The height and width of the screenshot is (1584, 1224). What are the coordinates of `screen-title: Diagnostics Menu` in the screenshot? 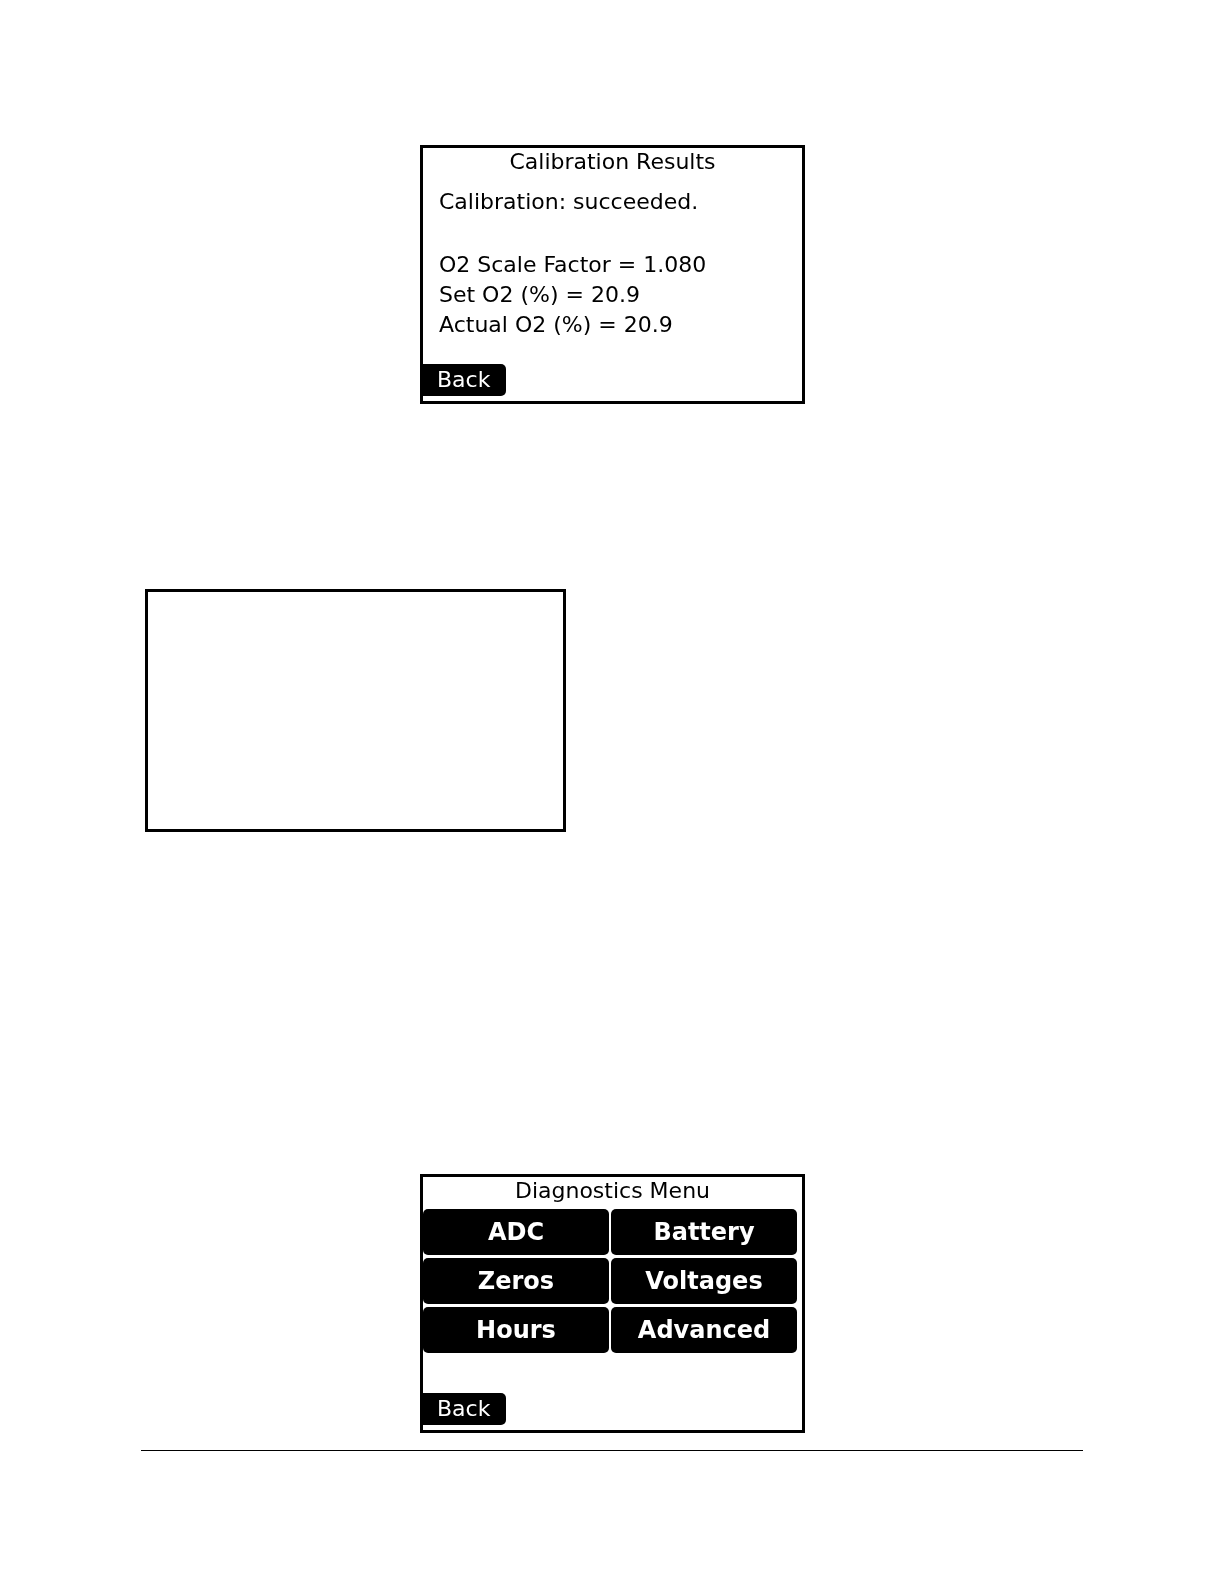 It's located at (612, 1191).